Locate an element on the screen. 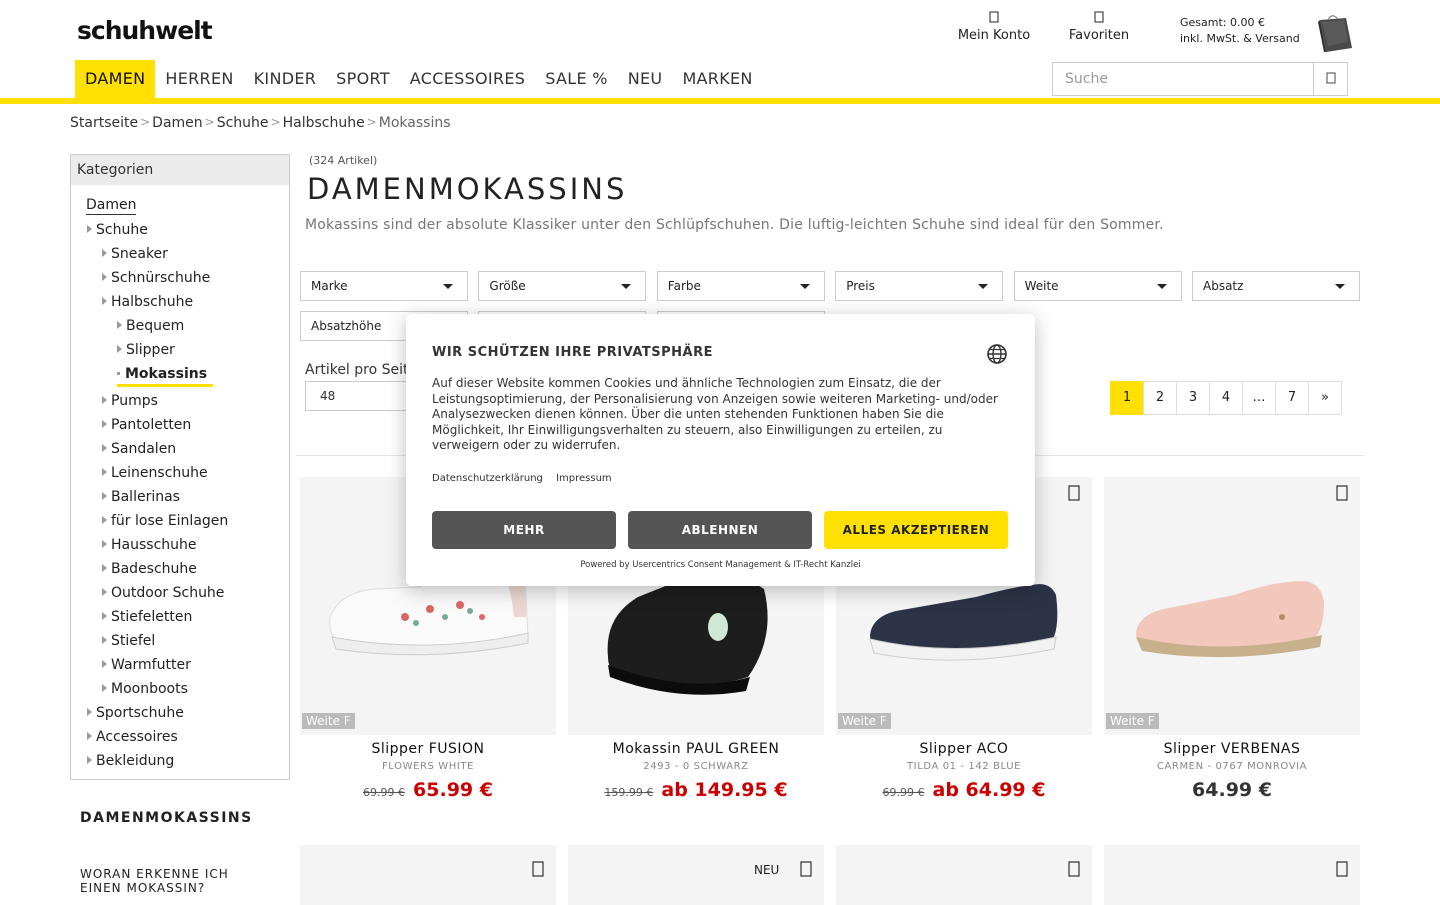 The width and height of the screenshot is (1440, 905). sidebar-item: Sandalen is located at coordinates (139, 449).